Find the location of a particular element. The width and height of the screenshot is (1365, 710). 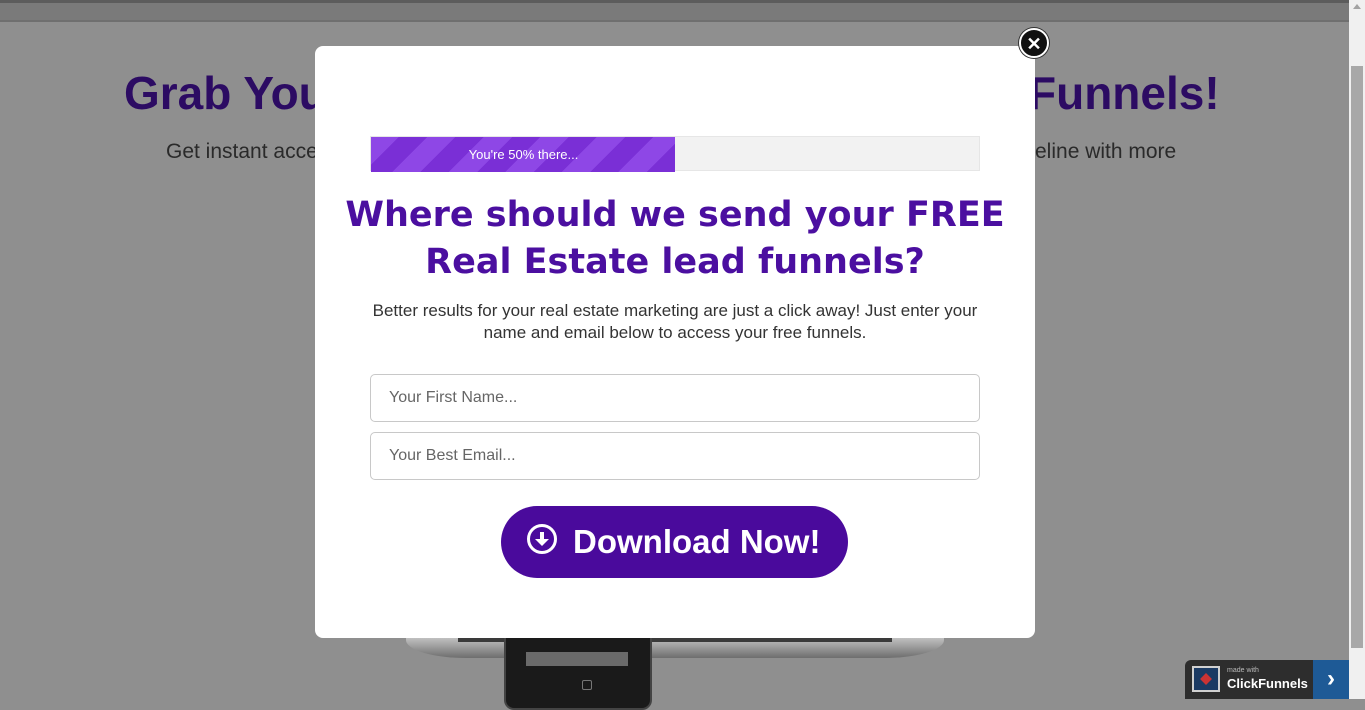

clickfunnels-badge: made with ClickFunnels › is located at coordinates (1267, 679).